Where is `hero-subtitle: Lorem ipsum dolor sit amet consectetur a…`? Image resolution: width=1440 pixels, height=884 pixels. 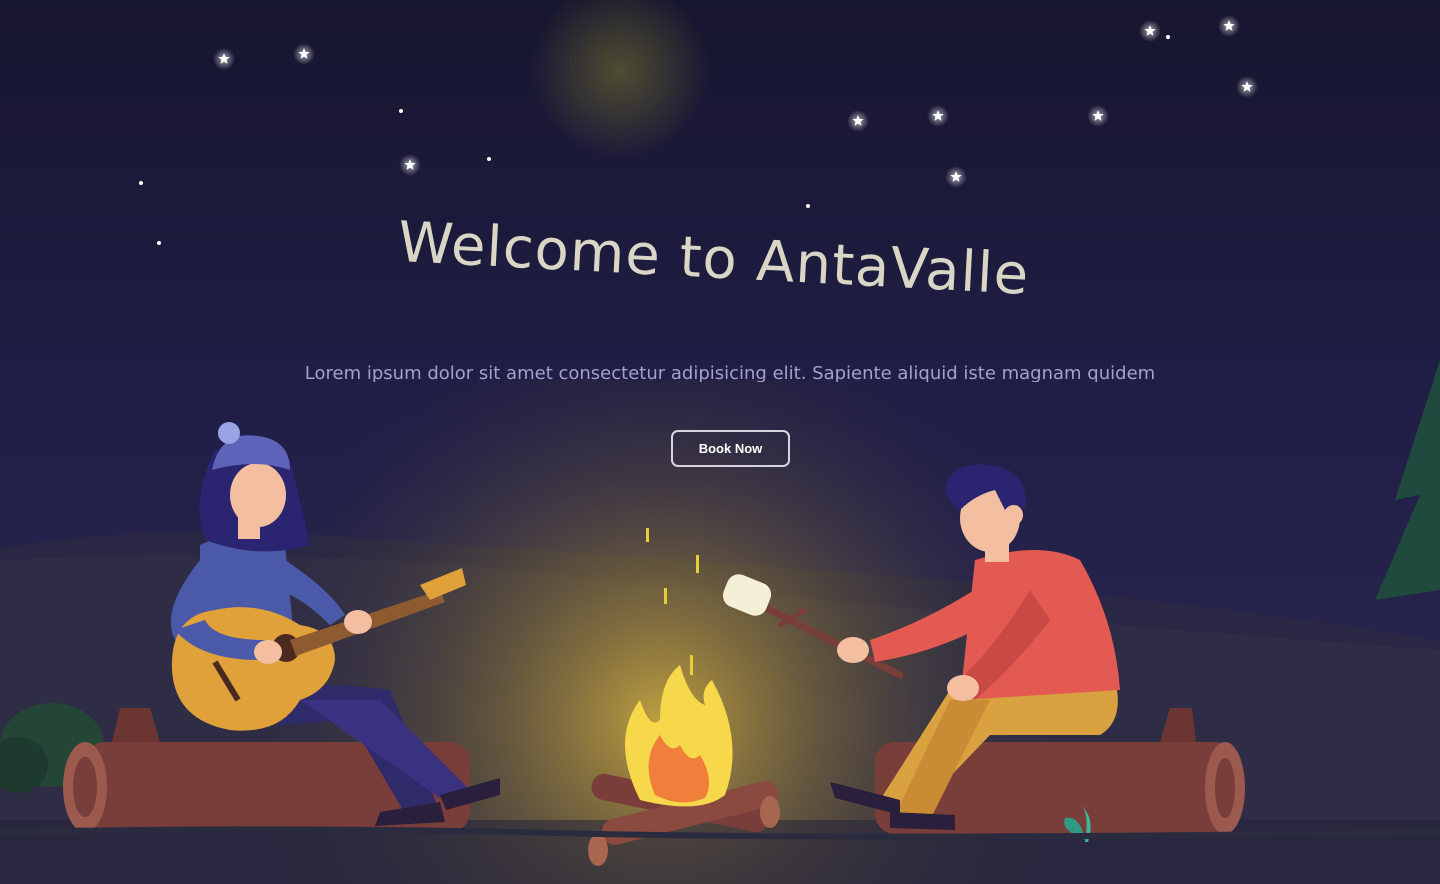 hero-subtitle: Lorem ipsum dolor sit amet consectetur a… is located at coordinates (730, 372).